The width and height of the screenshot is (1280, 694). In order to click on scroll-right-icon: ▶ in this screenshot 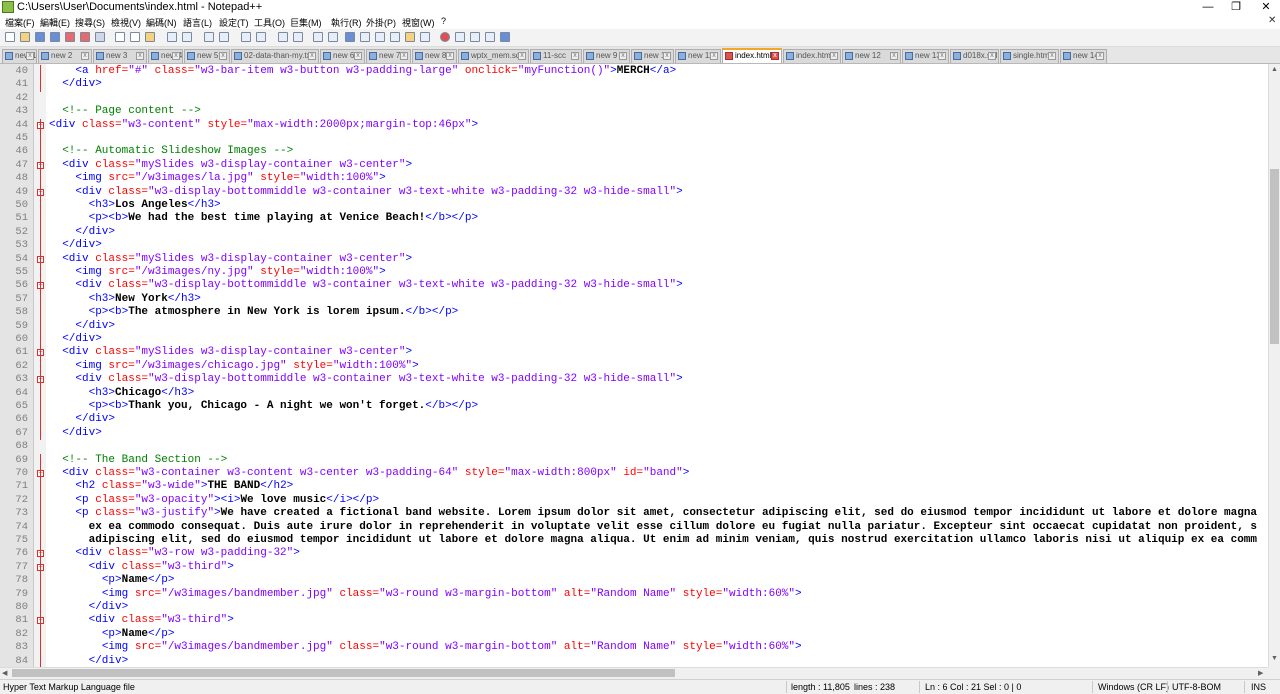, I will do `click(1260, 673)`.